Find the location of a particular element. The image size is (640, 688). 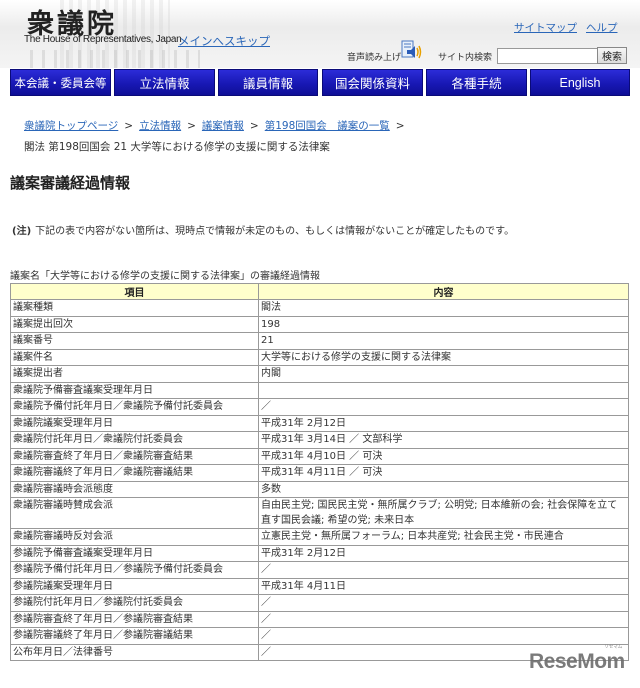

resemom-watermark: ReseMom リセマム is located at coordinates (577, 659).